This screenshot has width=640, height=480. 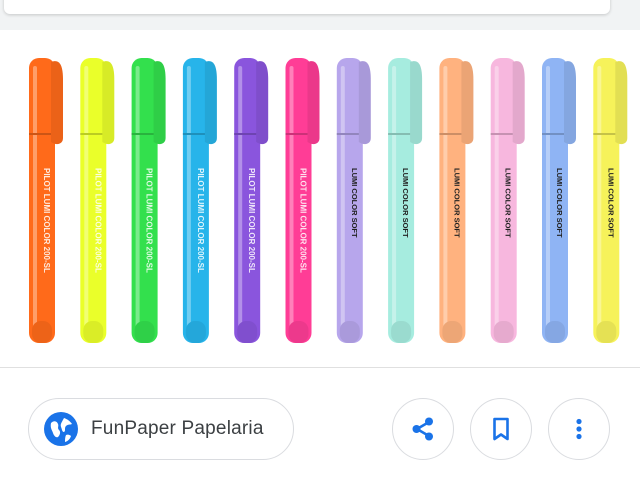 I want to click on previous-result-card, so click(x=320, y=9).